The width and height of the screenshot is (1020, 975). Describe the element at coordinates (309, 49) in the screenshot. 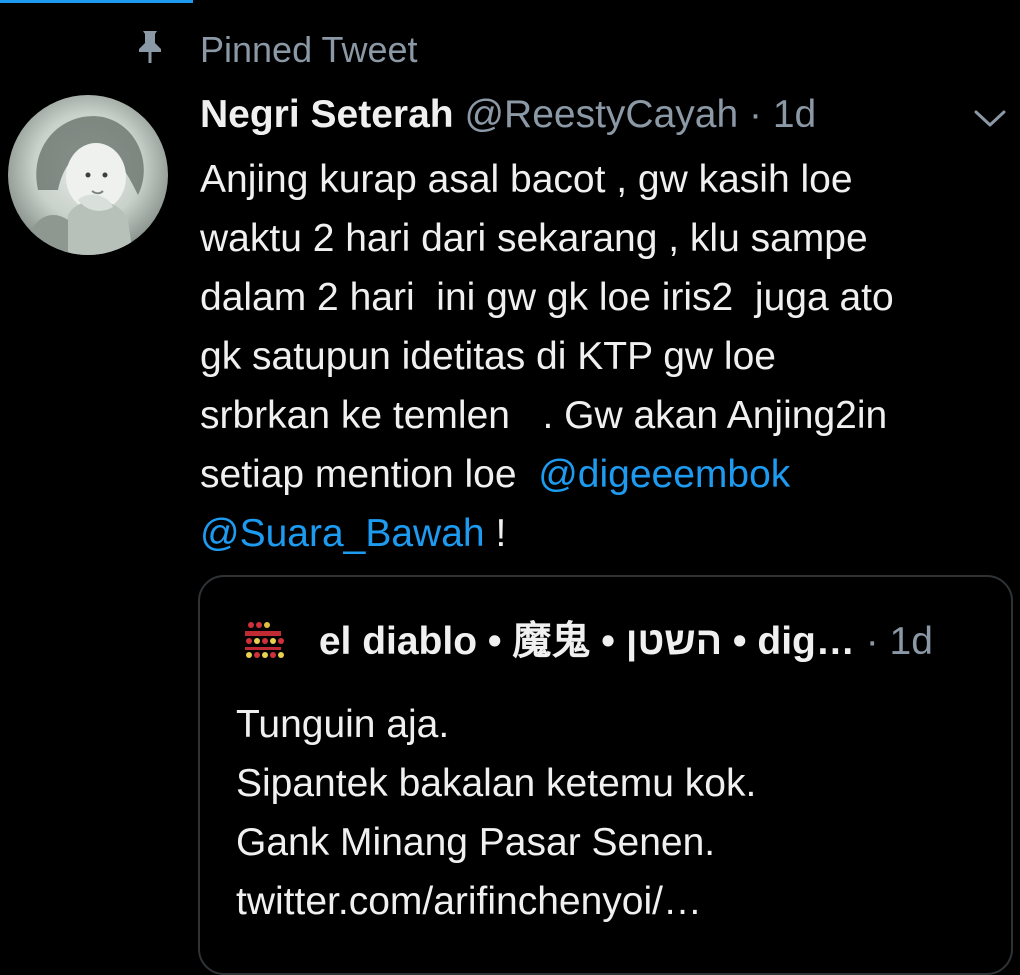

I see `pinned-label: Pinned Tweet` at that location.